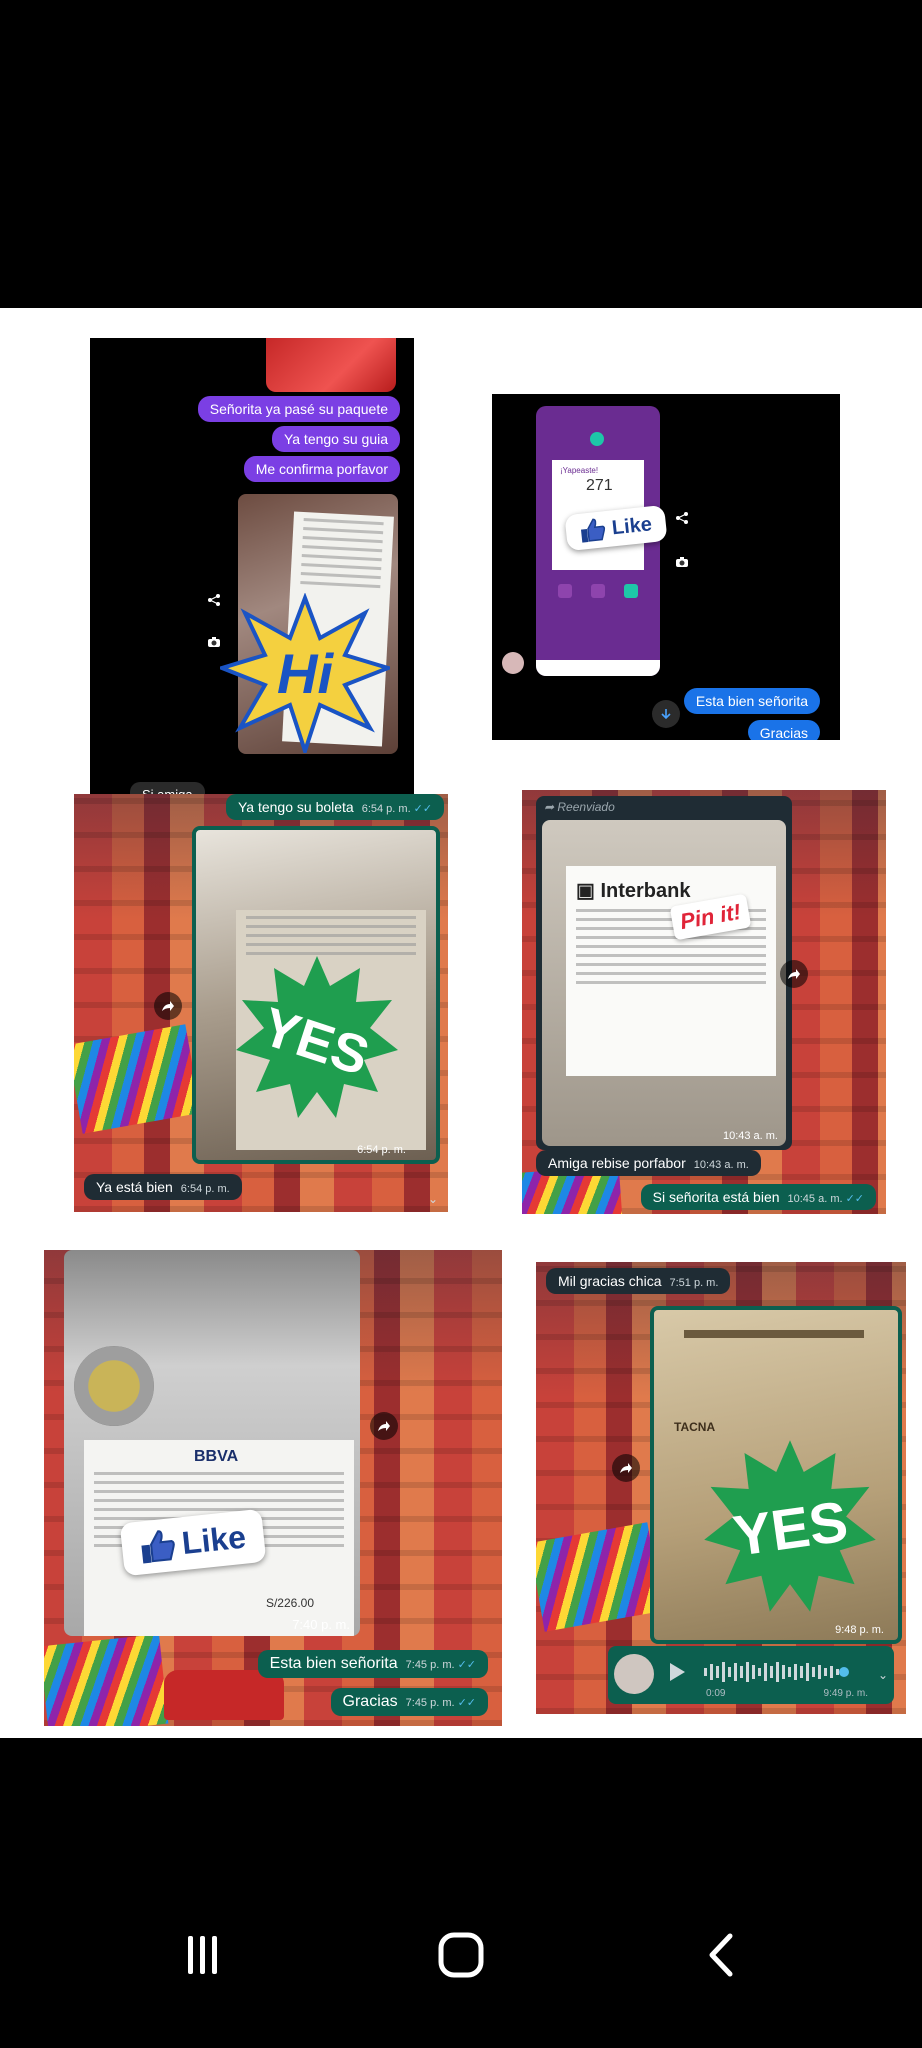 Image resolution: width=922 pixels, height=2048 pixels. I want to click on bank-name-text: Interbank, so click(645, 891).